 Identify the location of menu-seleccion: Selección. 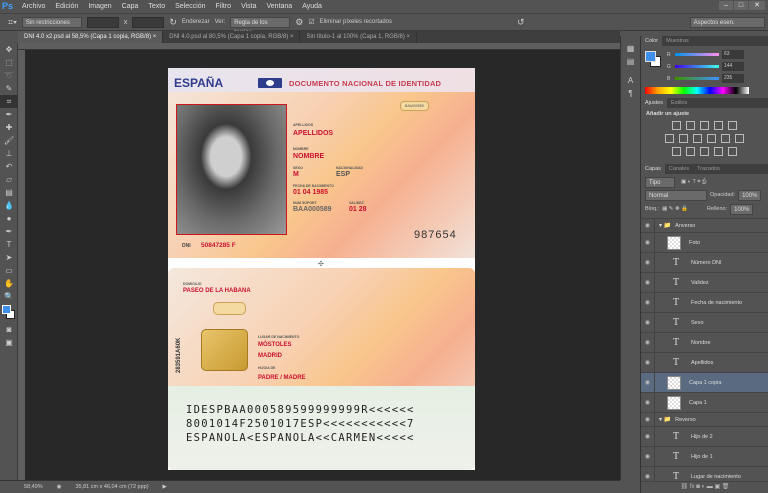
(190, 6).